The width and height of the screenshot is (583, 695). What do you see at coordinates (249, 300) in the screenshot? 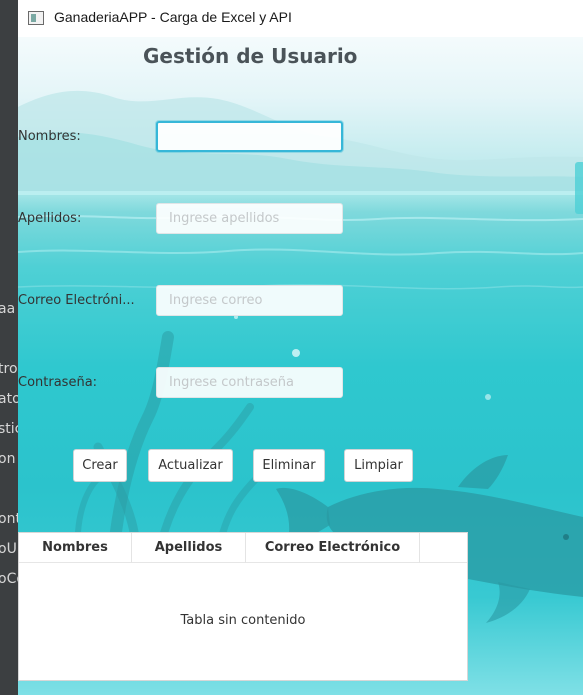
I see `correo-input` at bounding box center [249, 300].